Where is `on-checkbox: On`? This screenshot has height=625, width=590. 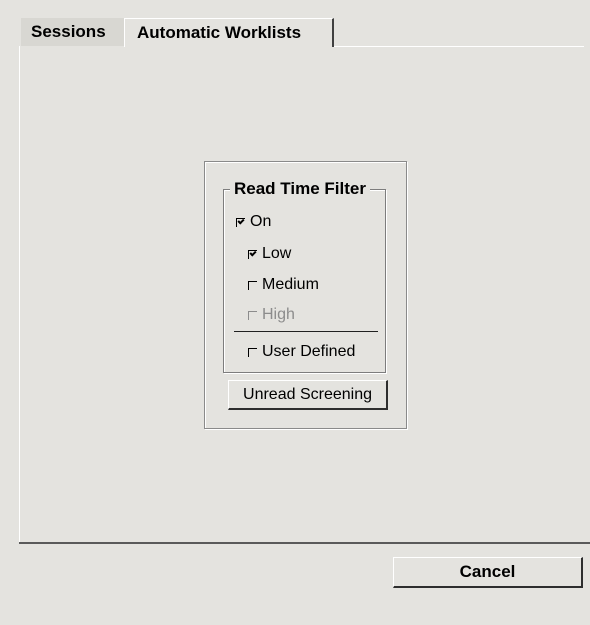 on-checkbox: On is located at coordinates (253, 222).